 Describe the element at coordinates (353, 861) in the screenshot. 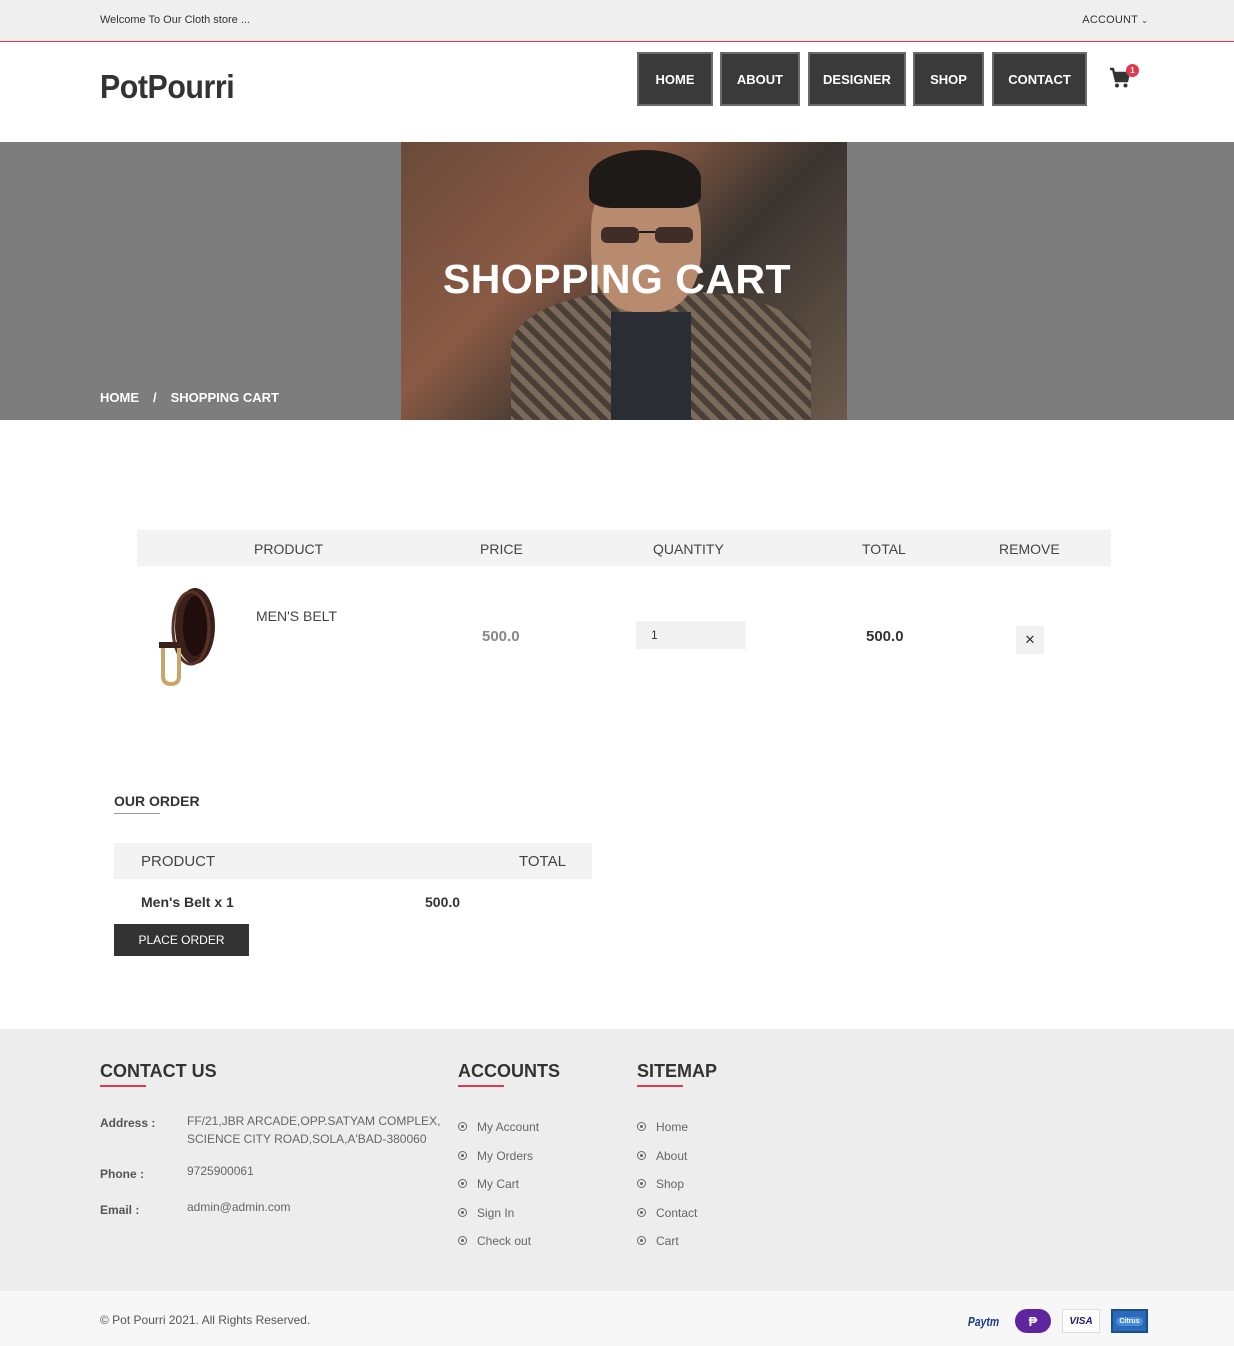

I see `order-table-header: PRODUCT TOTAL` at that location.